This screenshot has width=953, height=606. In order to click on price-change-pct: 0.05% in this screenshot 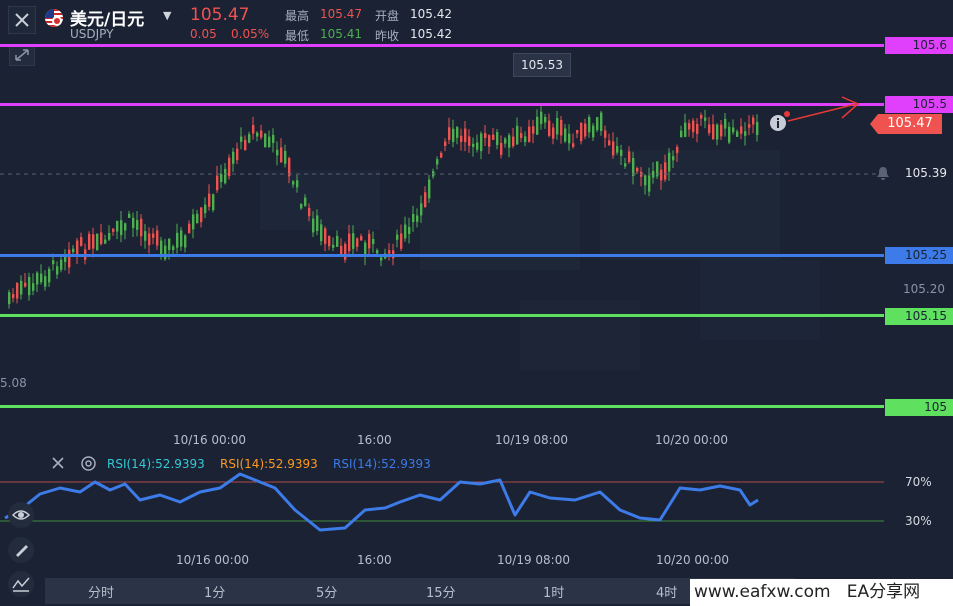, I will do `click(250, 34)`.